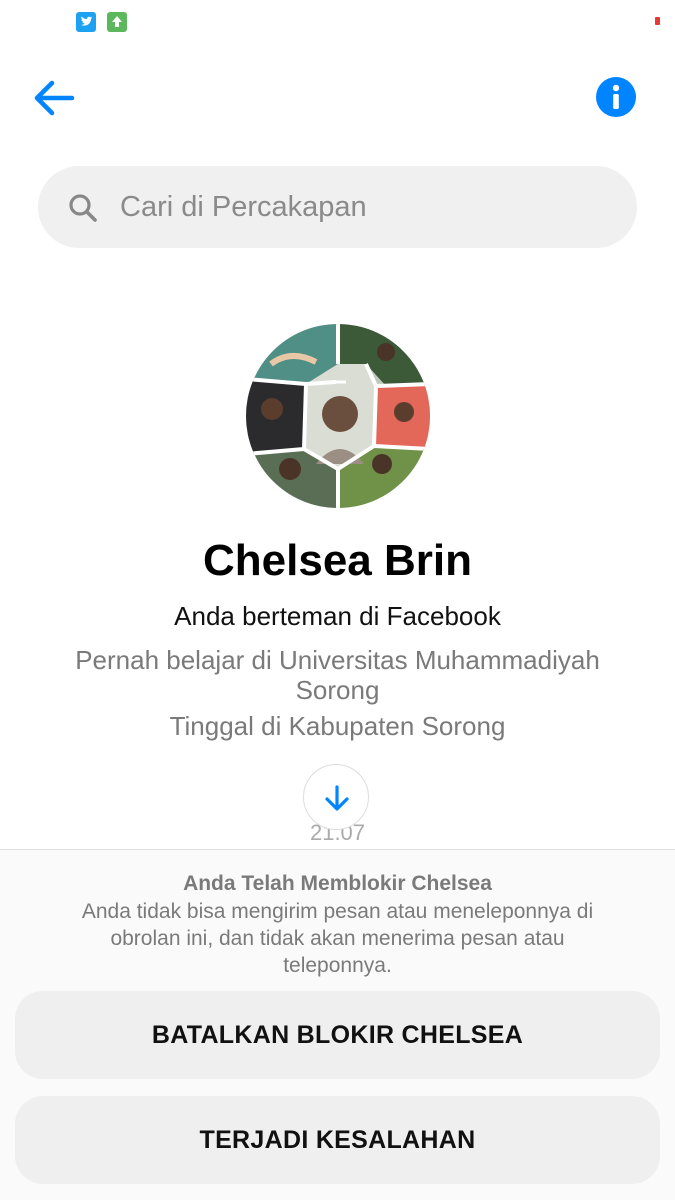 This screenshot has width=675, height=1200. Describe the element at coordinates (83, 208) in the screenshot. I see `search-icon` at that location.